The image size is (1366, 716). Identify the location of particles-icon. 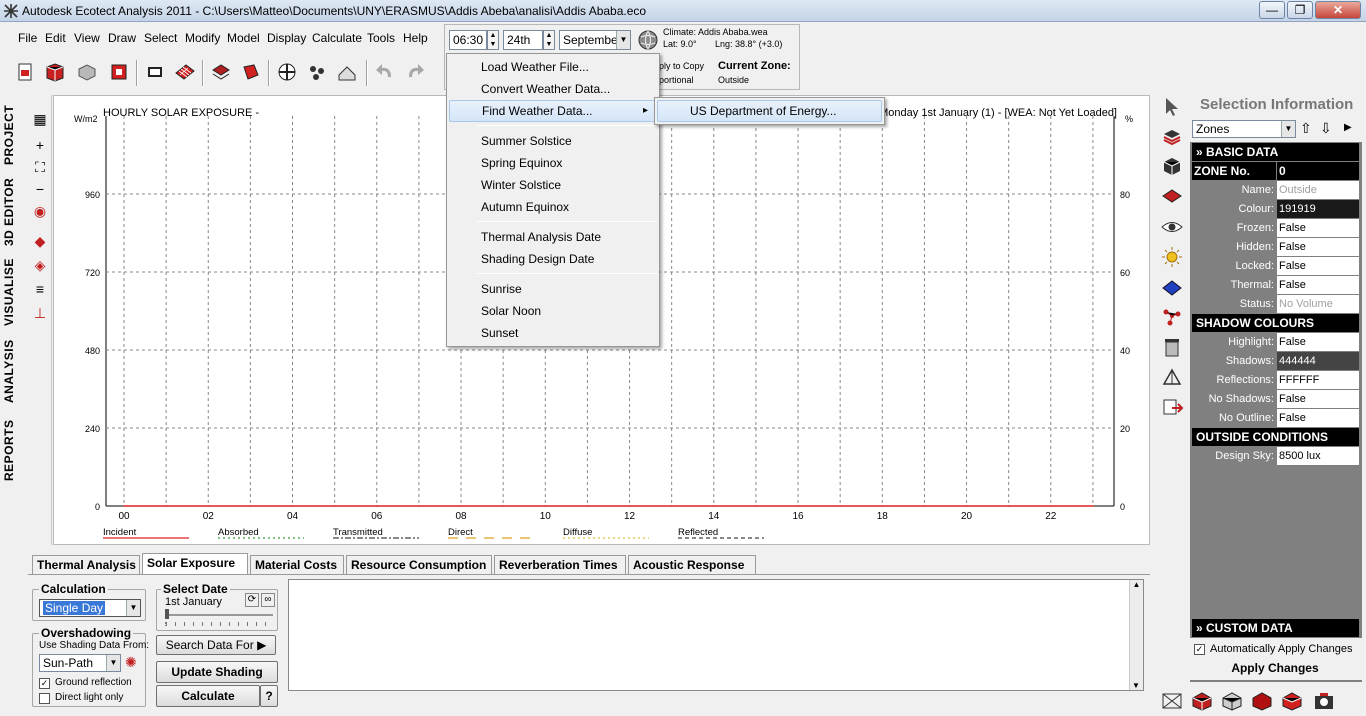
(317, 72).